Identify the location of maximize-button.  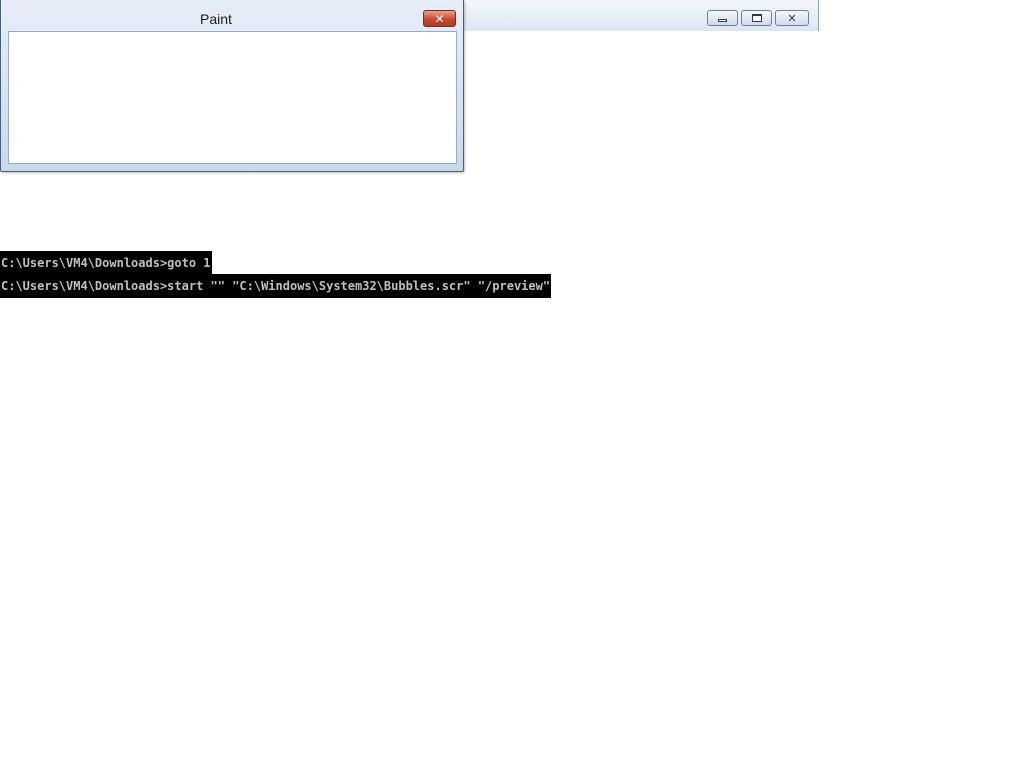
(756, 18).